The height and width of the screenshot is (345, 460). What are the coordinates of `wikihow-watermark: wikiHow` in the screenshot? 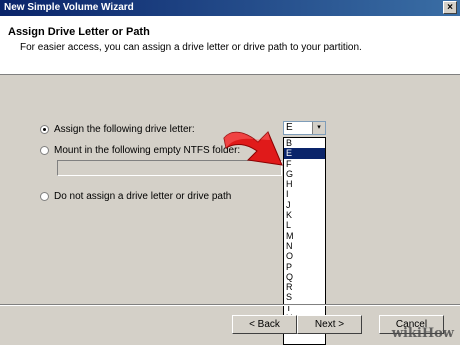 It's located at (422, 333).